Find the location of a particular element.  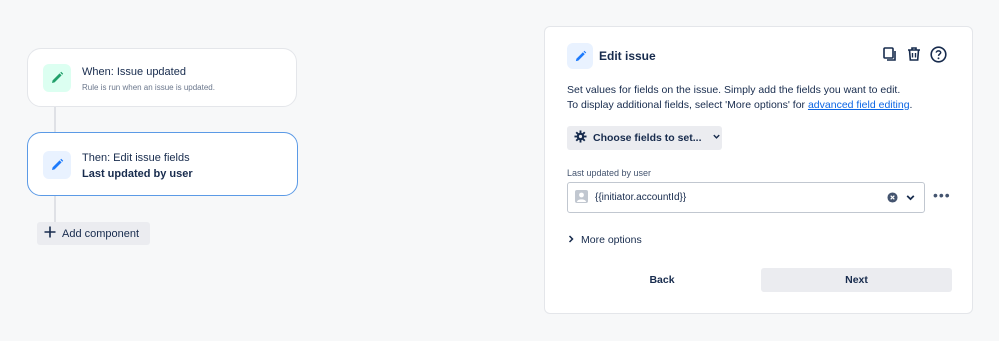

action-detail: Last updated by user is located at coordinates (137, 174).